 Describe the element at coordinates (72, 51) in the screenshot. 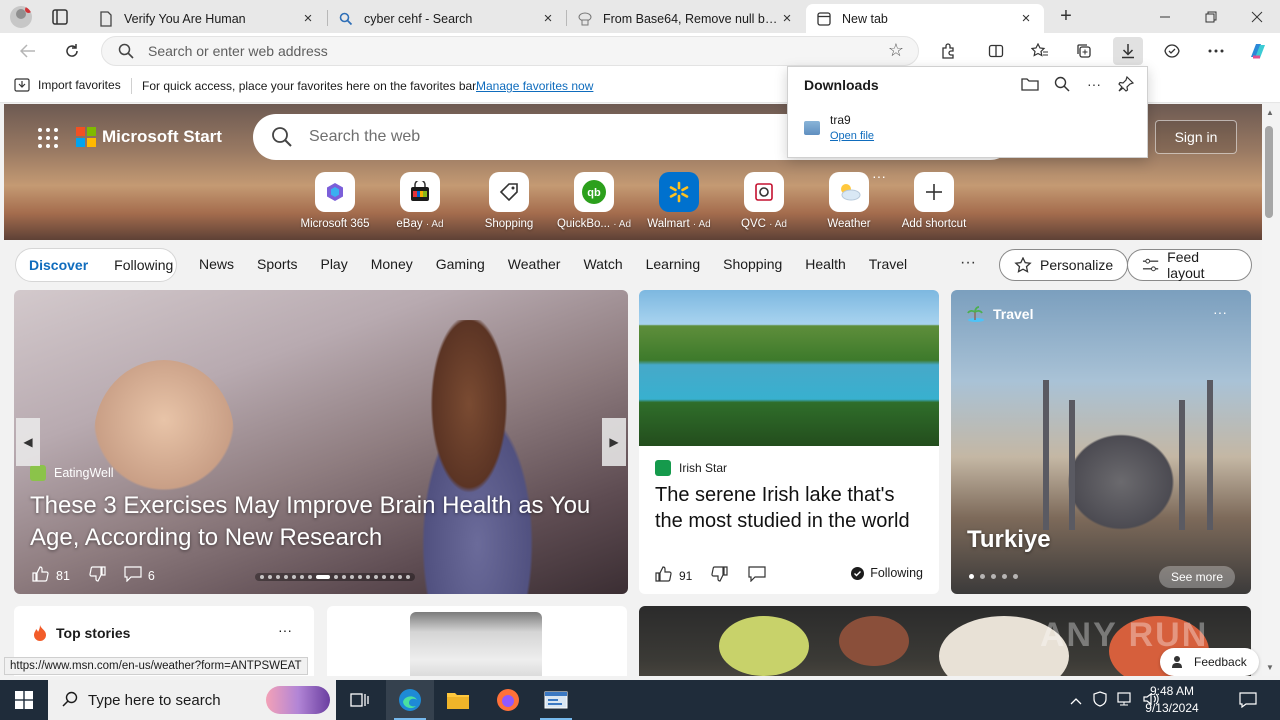

I see `refresh-icon` at that location.